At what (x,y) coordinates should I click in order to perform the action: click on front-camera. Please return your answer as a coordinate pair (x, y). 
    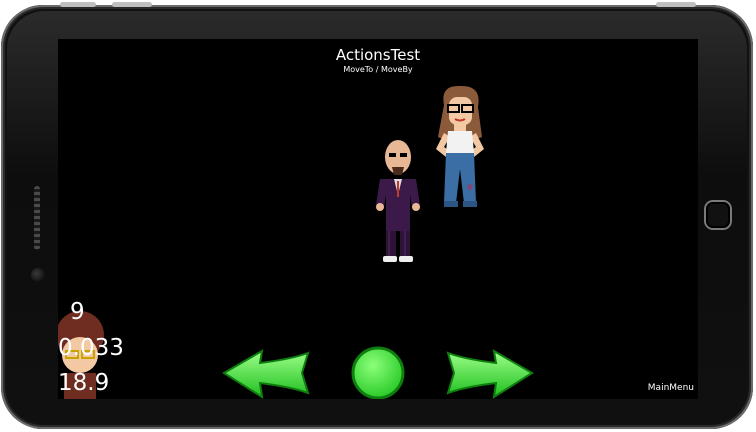
    Looking at the image, I should click on (38, 275).